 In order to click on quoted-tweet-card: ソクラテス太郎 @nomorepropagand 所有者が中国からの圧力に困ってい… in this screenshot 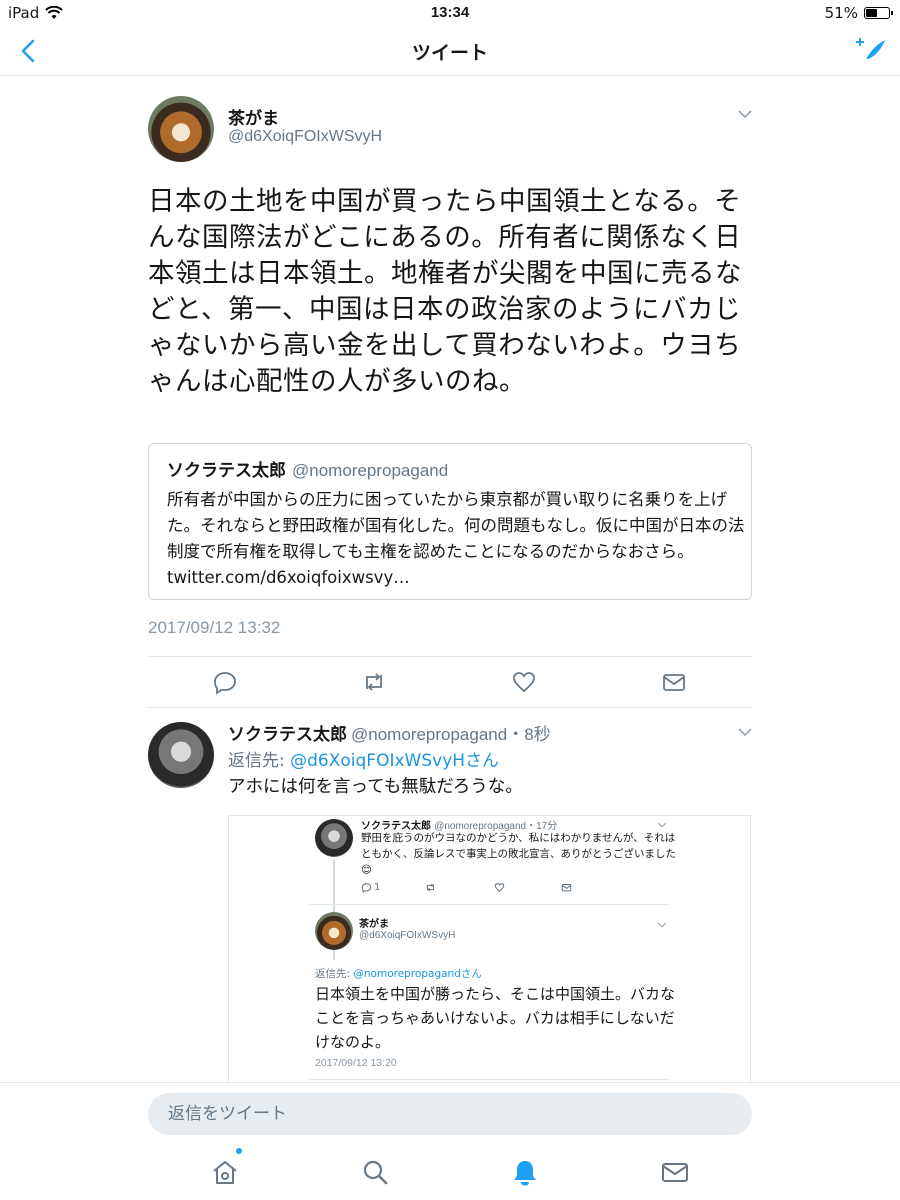, I will do `click(450, 521)`.